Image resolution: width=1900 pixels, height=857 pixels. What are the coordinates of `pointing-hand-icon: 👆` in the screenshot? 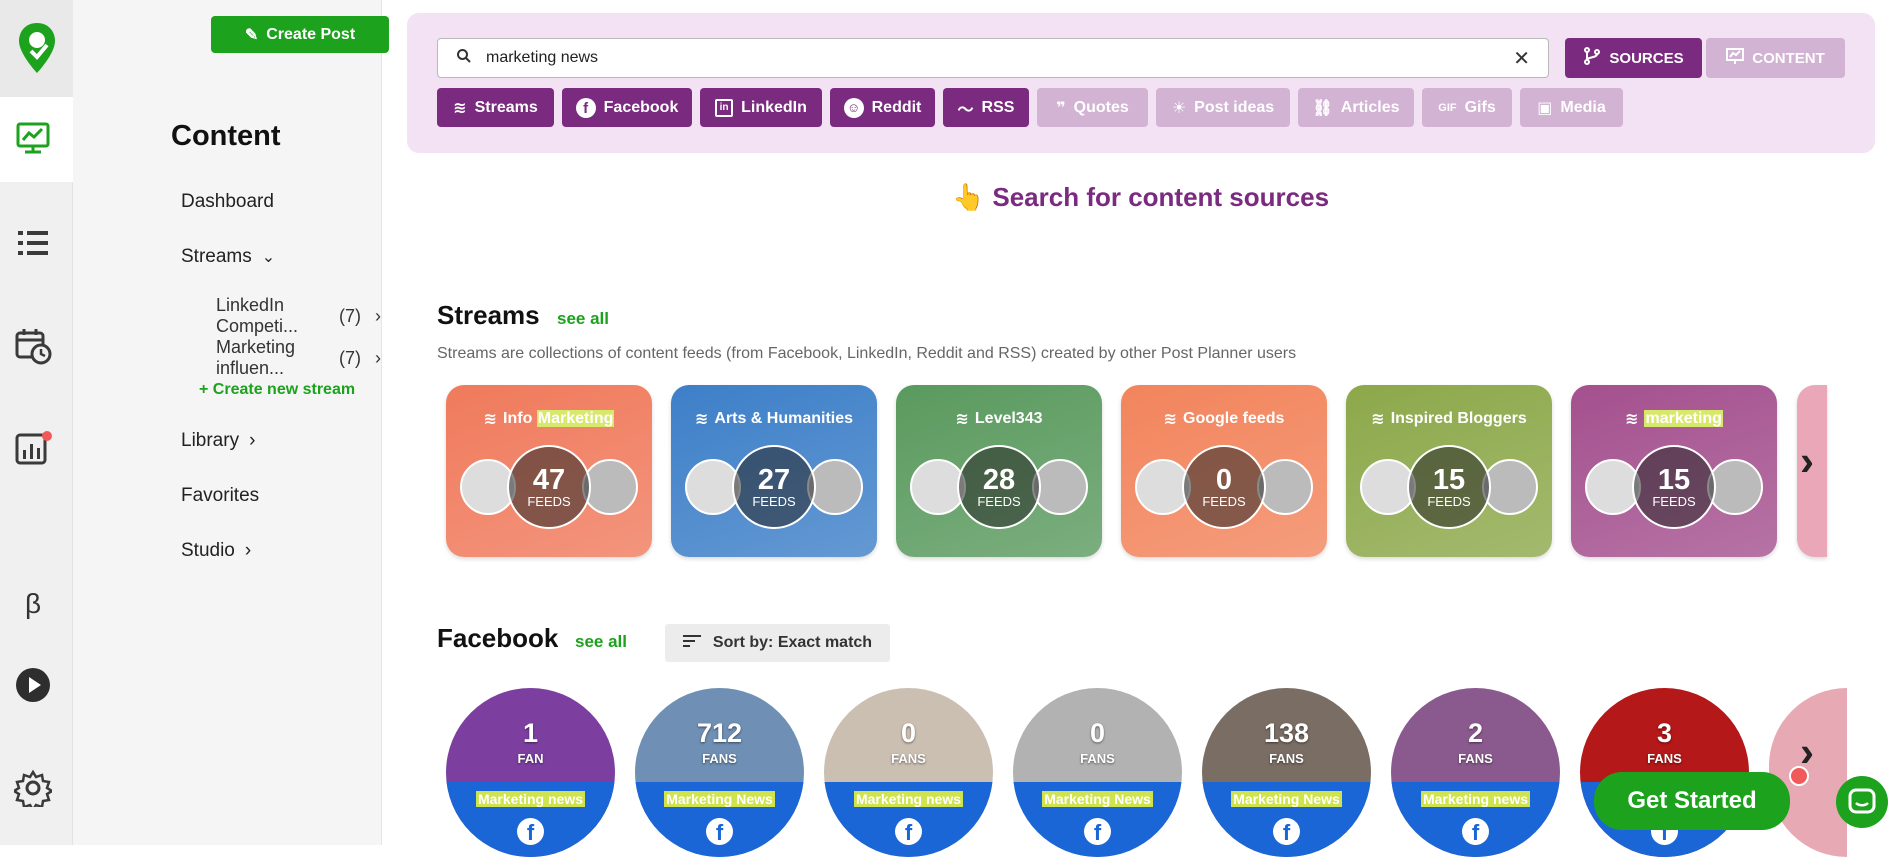 It's located at (968, 197).